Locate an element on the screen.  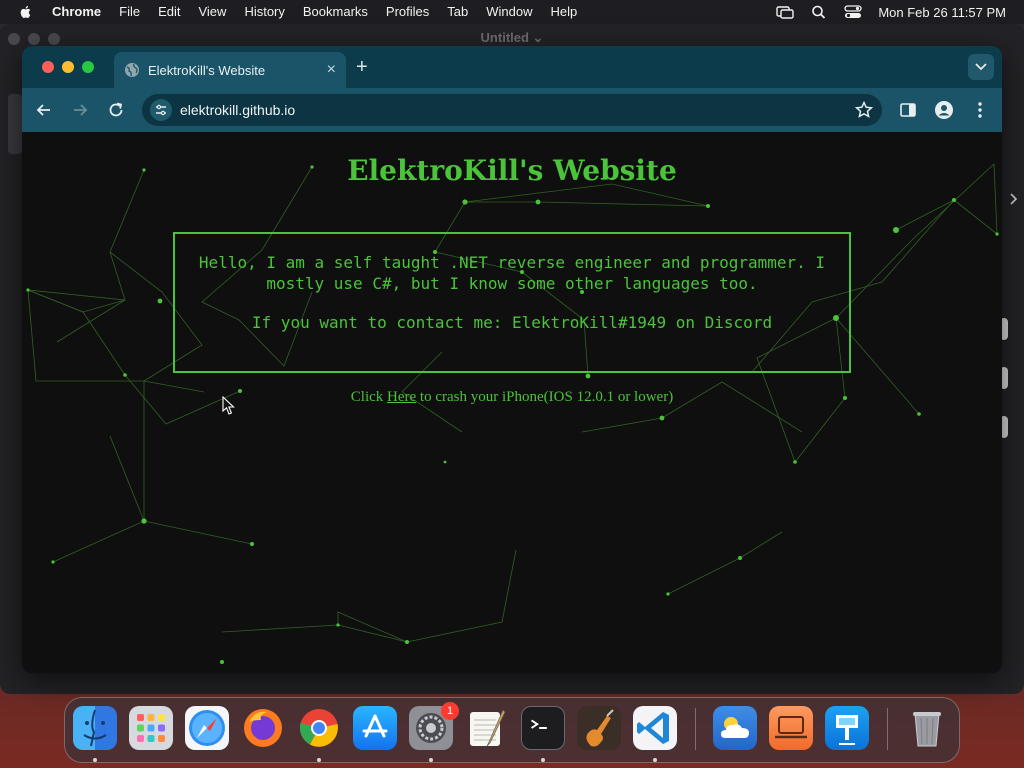
bookmark-star-icon is located at coordinates (864, 110).